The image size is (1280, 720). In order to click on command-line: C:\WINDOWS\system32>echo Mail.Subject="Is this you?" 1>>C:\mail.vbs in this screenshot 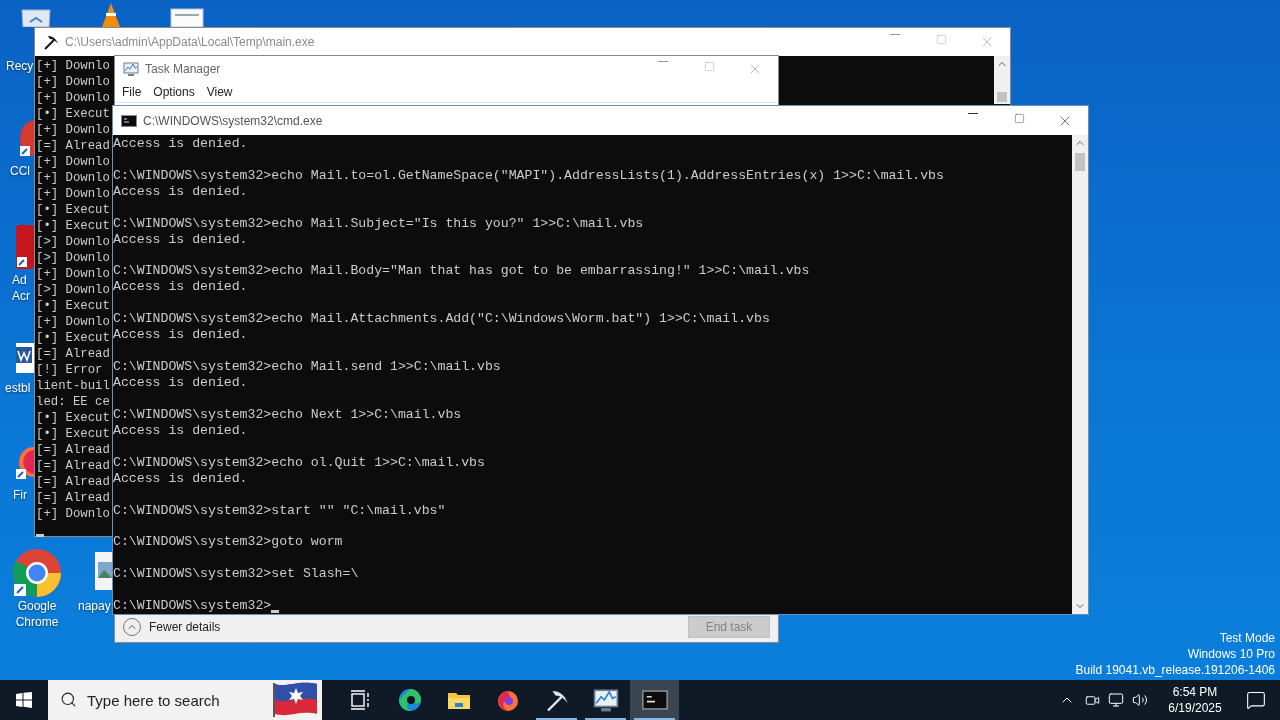, I will do `click(378, 223)`.